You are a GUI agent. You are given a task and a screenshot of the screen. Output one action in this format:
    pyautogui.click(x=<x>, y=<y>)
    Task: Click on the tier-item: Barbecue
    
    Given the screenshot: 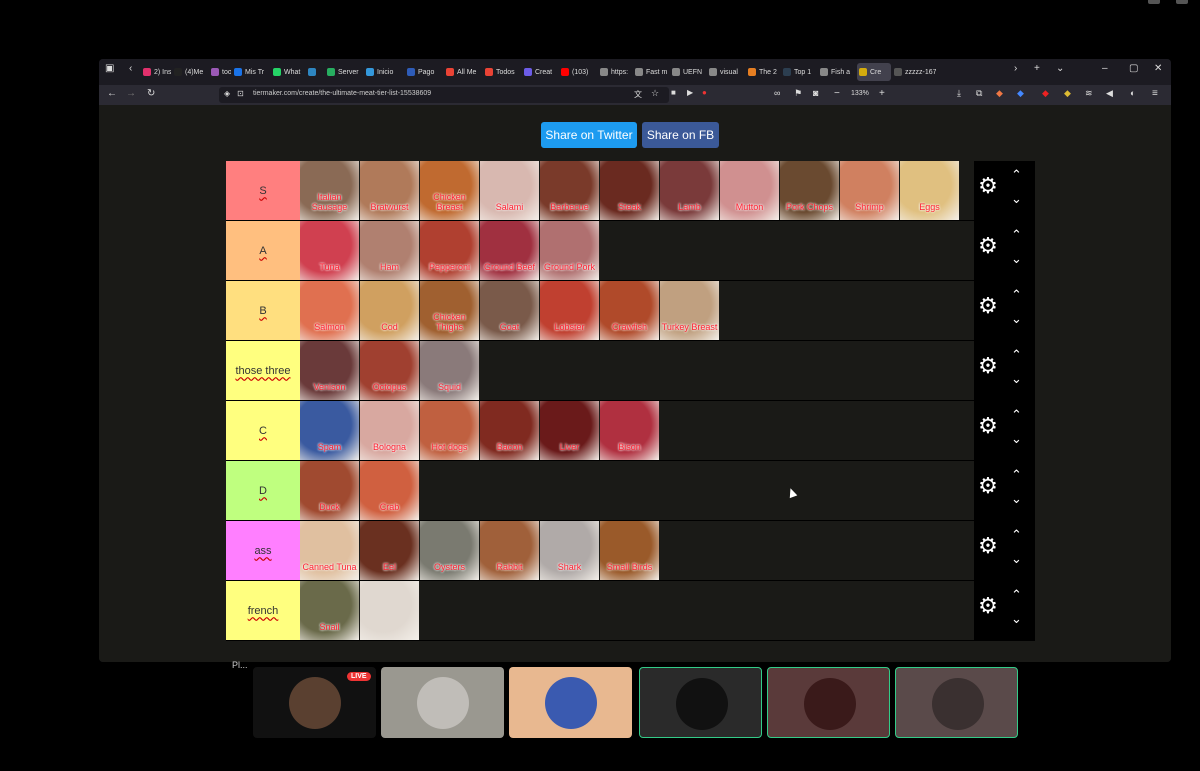 What is the action you would take?
    pyautogui.click(x=569, y=190)
    